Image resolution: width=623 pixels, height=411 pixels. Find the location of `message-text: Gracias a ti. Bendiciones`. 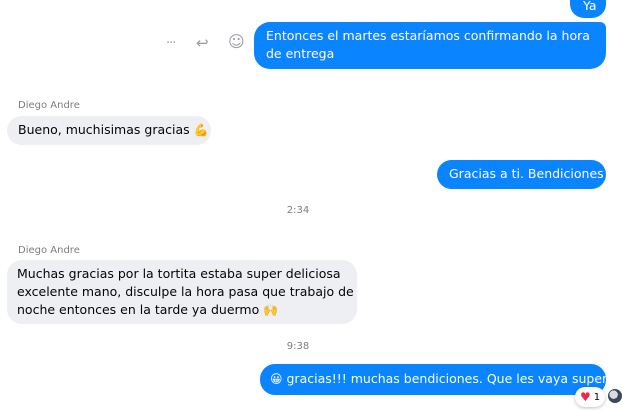

message-text: Gracias a ti. Bendiciones is located at coordinates (526, 173).